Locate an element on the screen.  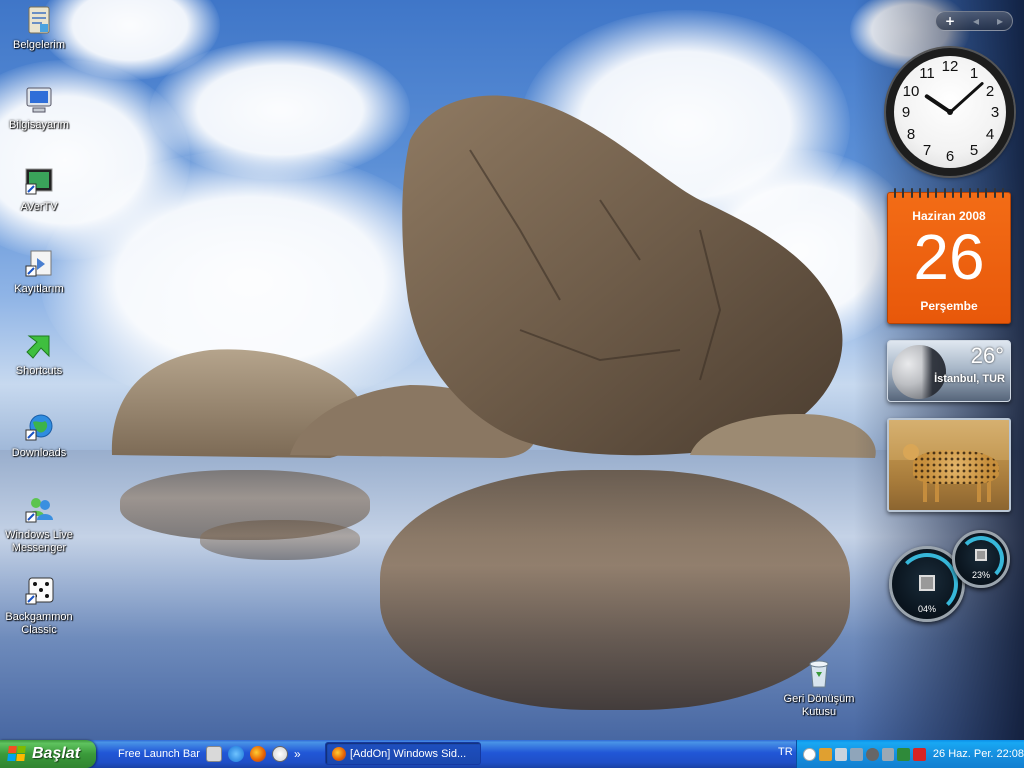
clock-number: 1 is located at coordinates (974, 73).